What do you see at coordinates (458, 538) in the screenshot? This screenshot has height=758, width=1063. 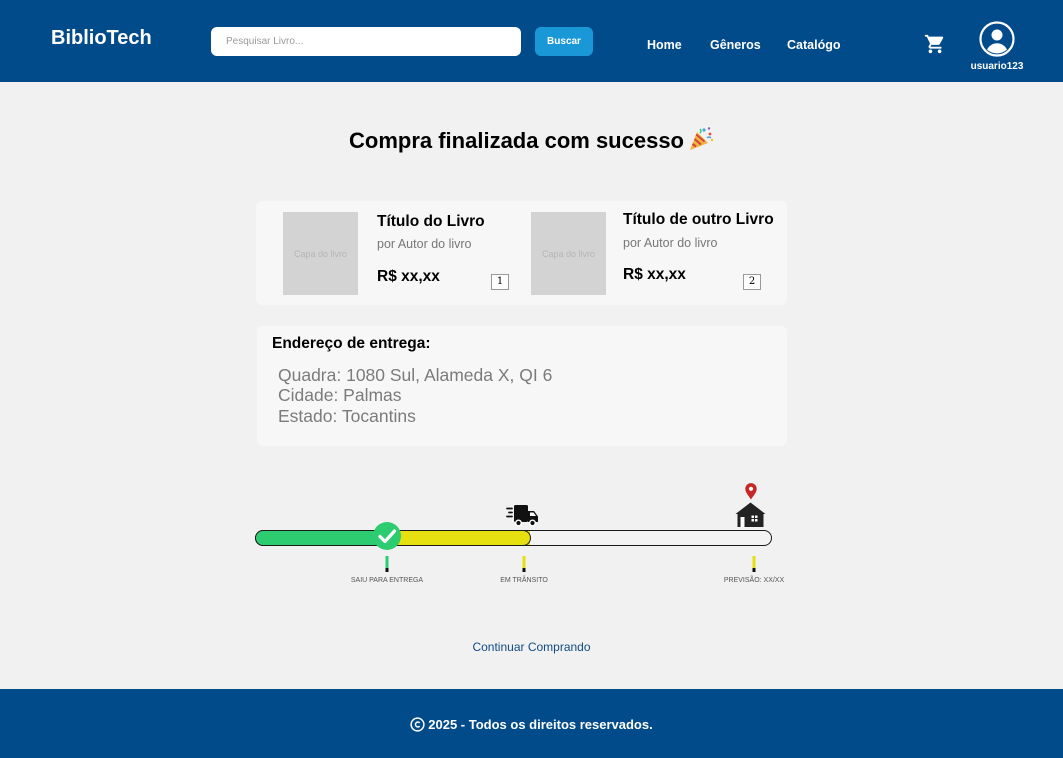 I see `tracker-progress-transit` at bounding box center [458, 538].